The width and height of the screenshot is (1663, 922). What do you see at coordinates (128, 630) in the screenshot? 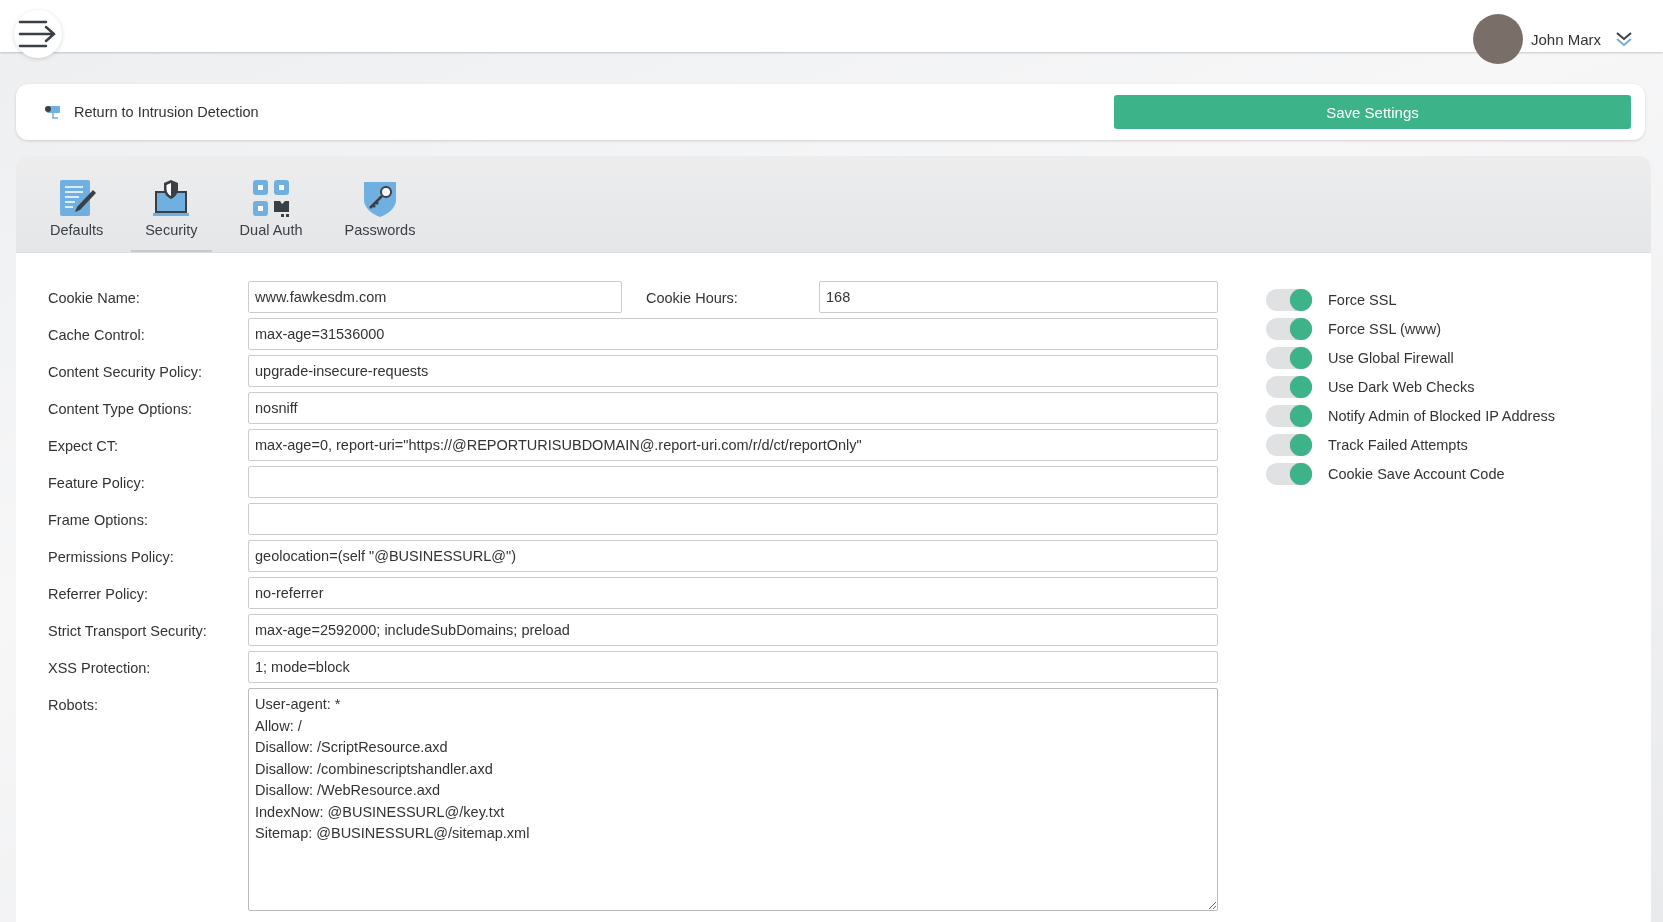
I see `field-label: Strict Transport Security:` at bounding box center [128, 630].